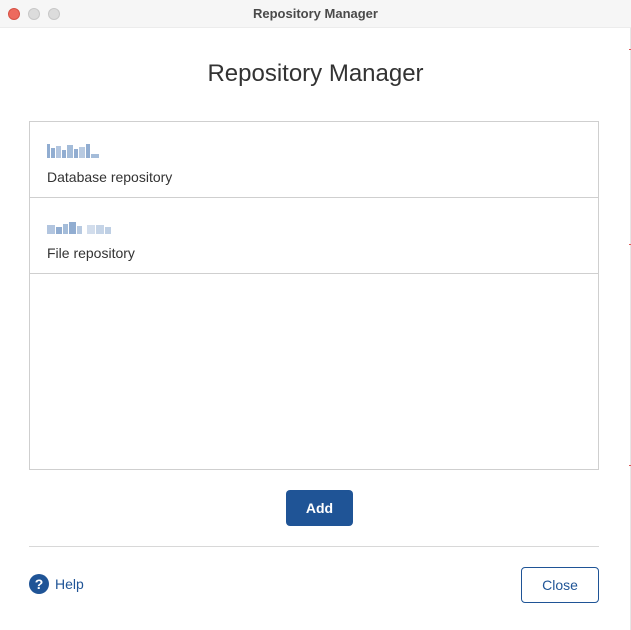 The image size is (631, 630). I want to click on help-link: ? Help, so click(56, 584).